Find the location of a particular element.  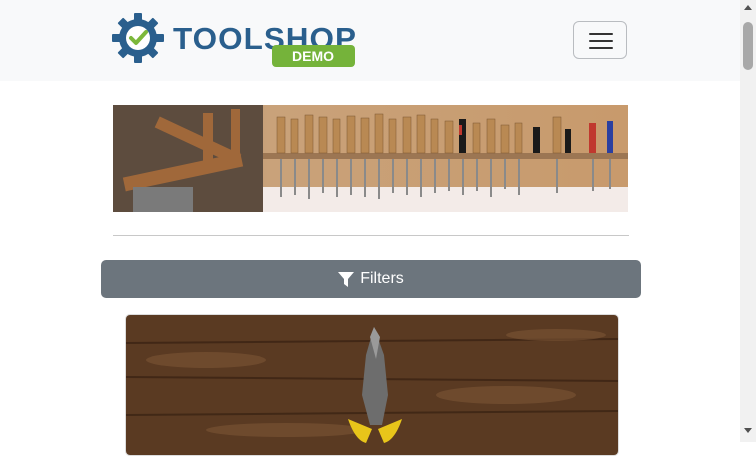

scroll-down-arrow-icon is located at coordinates (748, 430).